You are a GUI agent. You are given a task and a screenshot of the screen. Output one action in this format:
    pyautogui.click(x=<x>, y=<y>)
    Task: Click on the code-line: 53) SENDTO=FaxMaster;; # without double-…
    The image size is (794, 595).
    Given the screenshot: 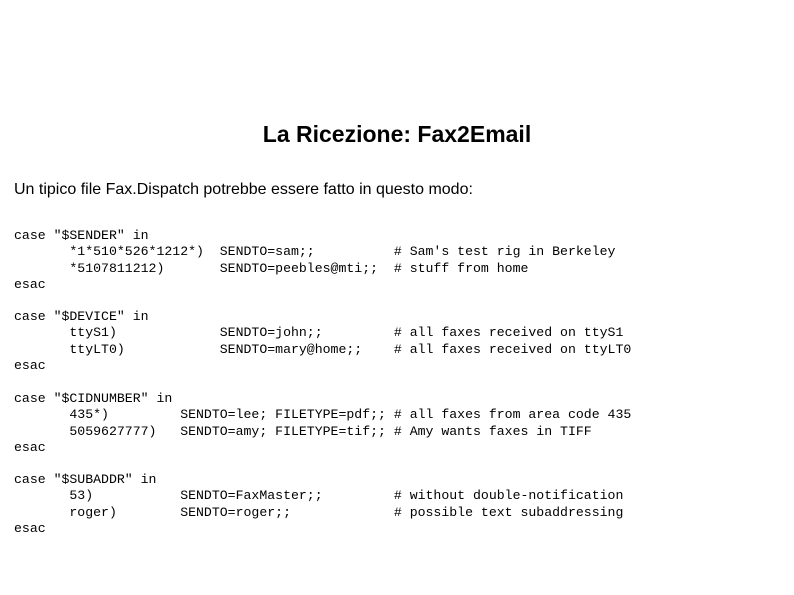 What is the action you would take?
    pyautogui.click(x=319, y=496)
    